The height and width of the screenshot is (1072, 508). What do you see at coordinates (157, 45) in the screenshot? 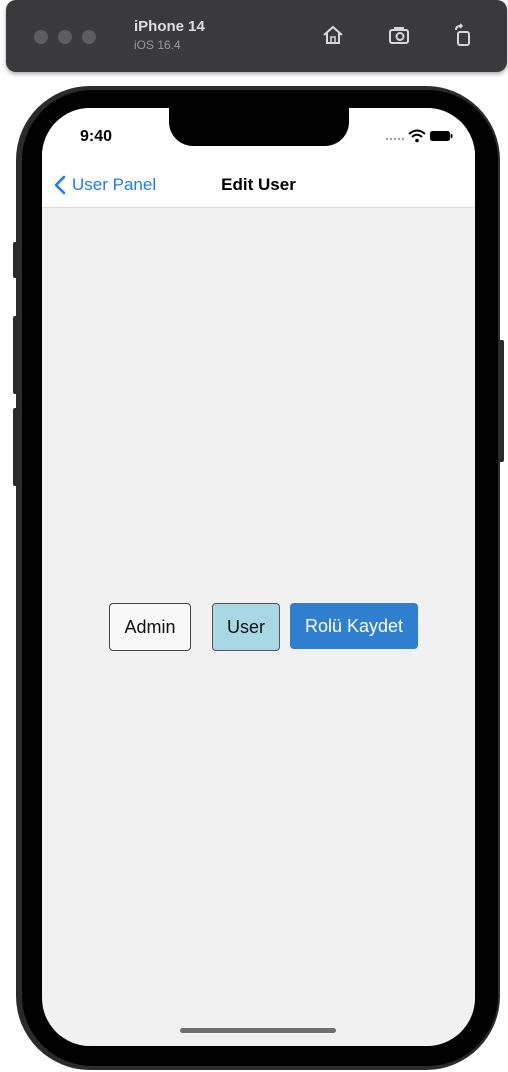
I see `os-version: iOS 16.4` at bounding box center [157, 45].